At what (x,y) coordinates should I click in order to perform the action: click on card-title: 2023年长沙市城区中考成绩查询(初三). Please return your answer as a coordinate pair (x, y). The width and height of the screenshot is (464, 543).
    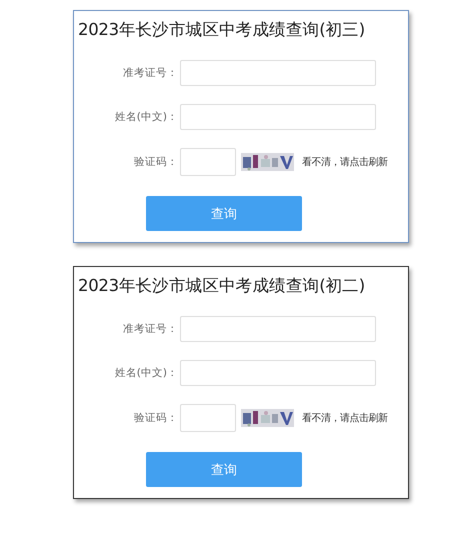
    Looking at the image, I should click on (221, 30).